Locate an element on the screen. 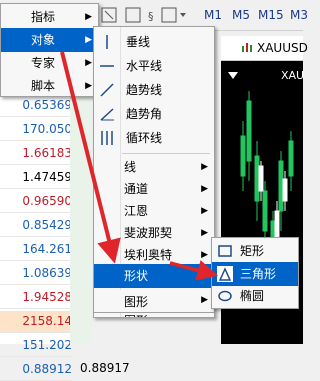 This screenshot has height=381, width=320. price-cell: 164.261 is located at coordinates (36, 250).